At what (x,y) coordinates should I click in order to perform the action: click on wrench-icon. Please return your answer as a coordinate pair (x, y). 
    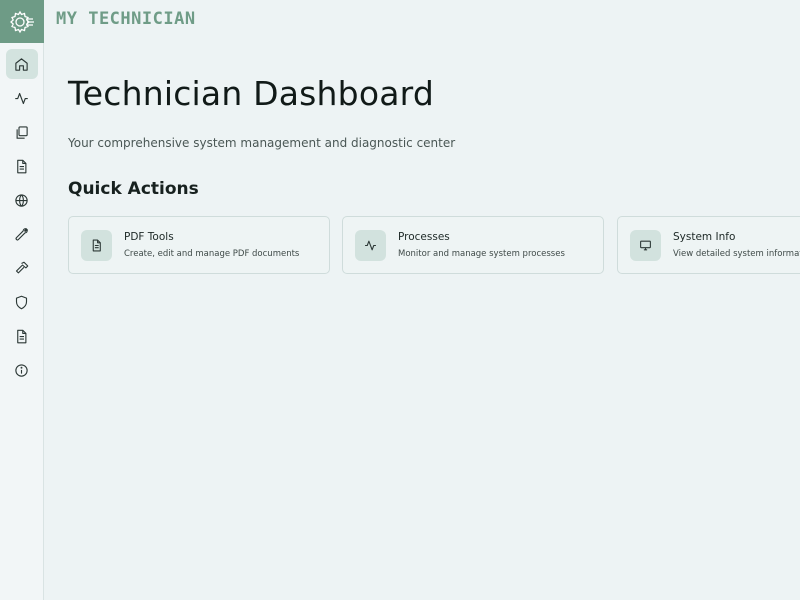
    Looking at the image, I should click on (21, 233).